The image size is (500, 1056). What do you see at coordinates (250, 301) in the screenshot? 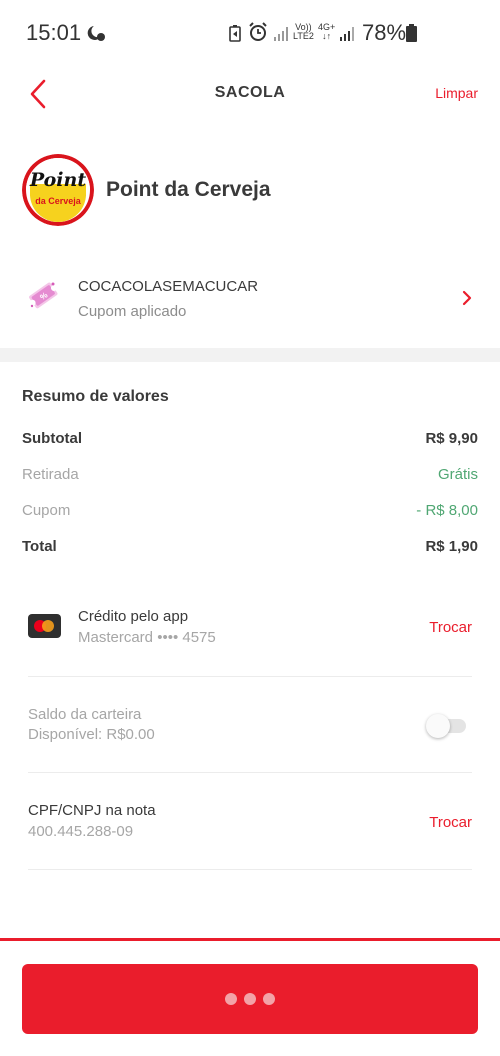
I see `coupon-row: % COCACOLASEMACUCAR Cupom aplicado` at bounding box center [250, 301].